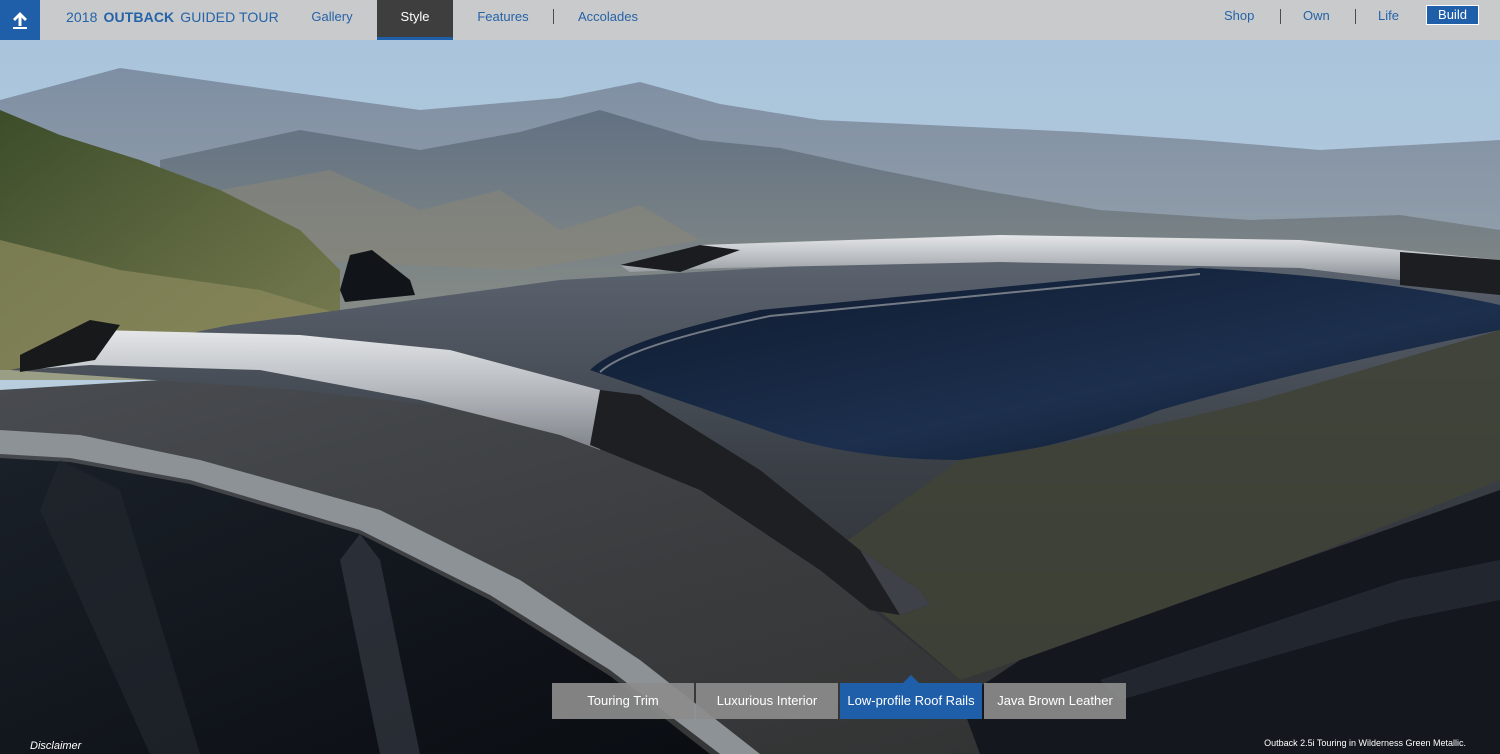 This screenshot has width=1500, height=754. Describe the element at coordinates (608, 20) in the screenshot. I see `tab-accolades: Accolades` at that location.